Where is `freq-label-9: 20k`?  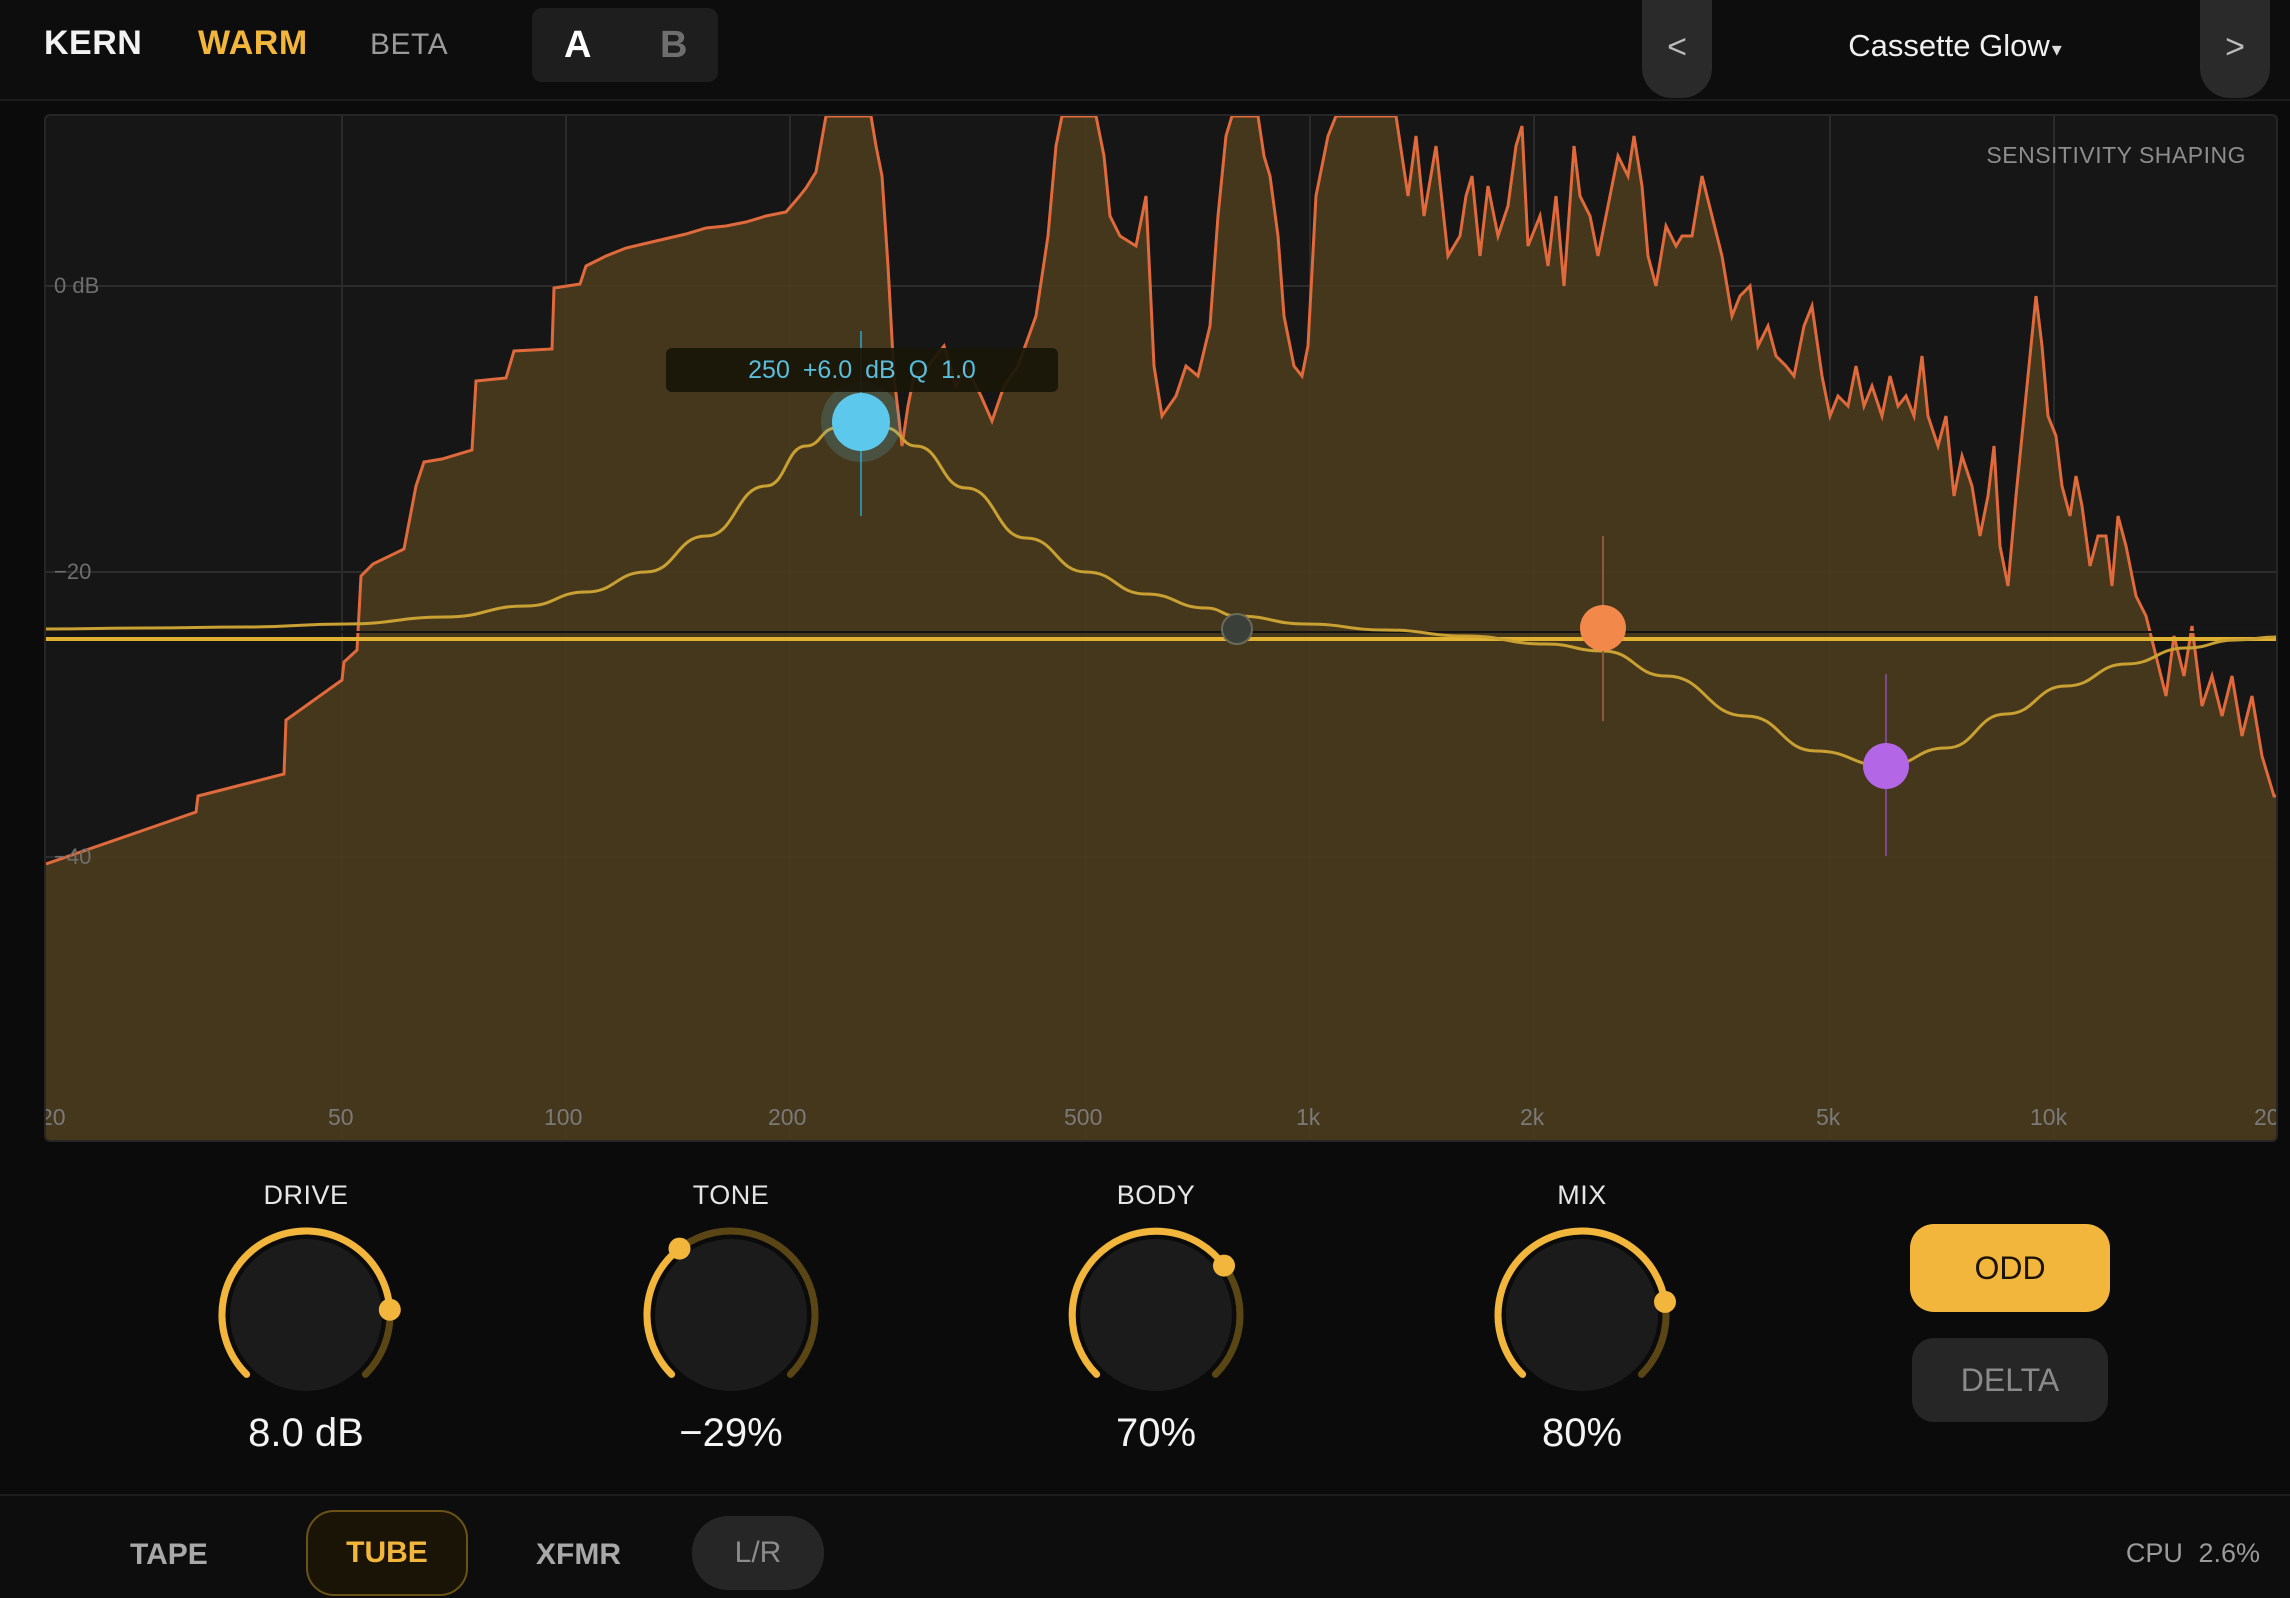
freq-label-9: 20k is located at coordinates (2265, 1117).